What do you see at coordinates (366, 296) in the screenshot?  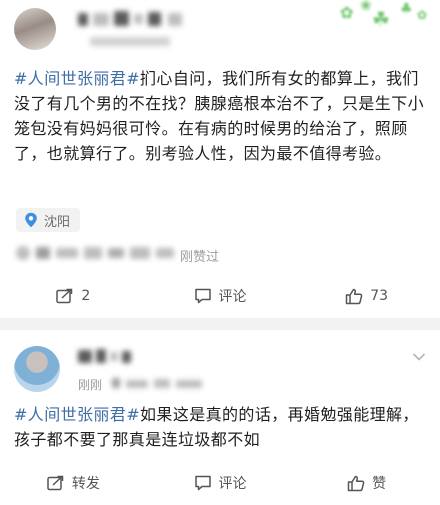 I see `like-button: 73` at bounding box center [366, 296].